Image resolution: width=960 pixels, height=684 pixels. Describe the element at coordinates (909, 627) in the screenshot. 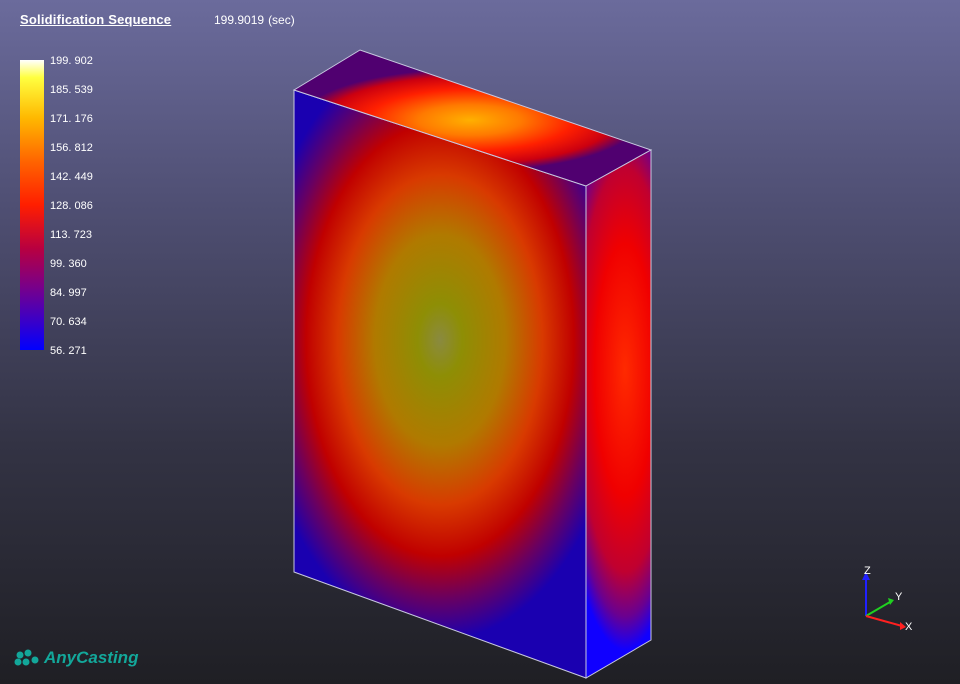

I see `x-axis-label: X` at that location.